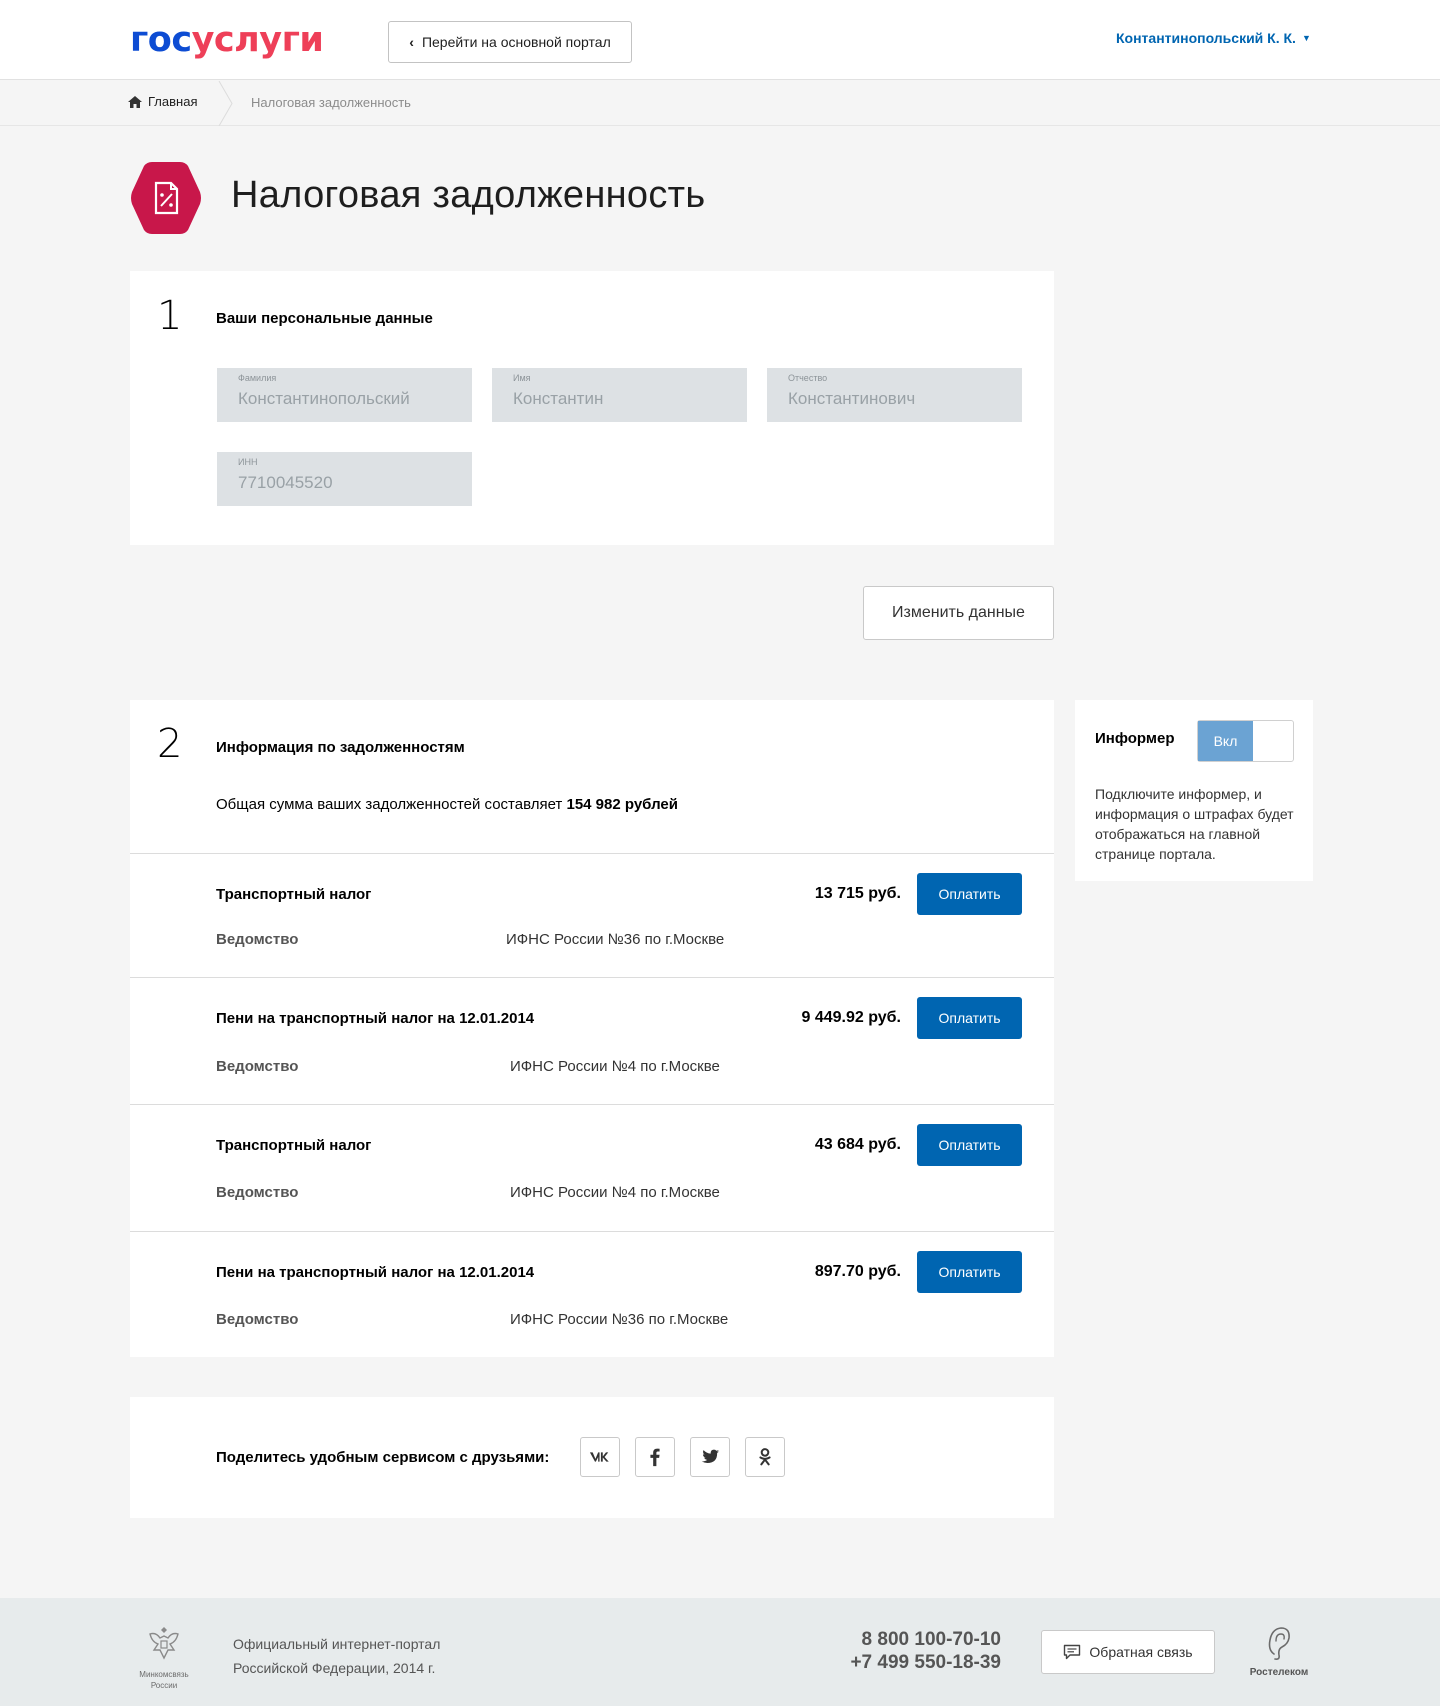 The height and width of the screenshot is (1706, 1440). I want to click on informer-toggle-on: Вкл, so click(1225, 741).